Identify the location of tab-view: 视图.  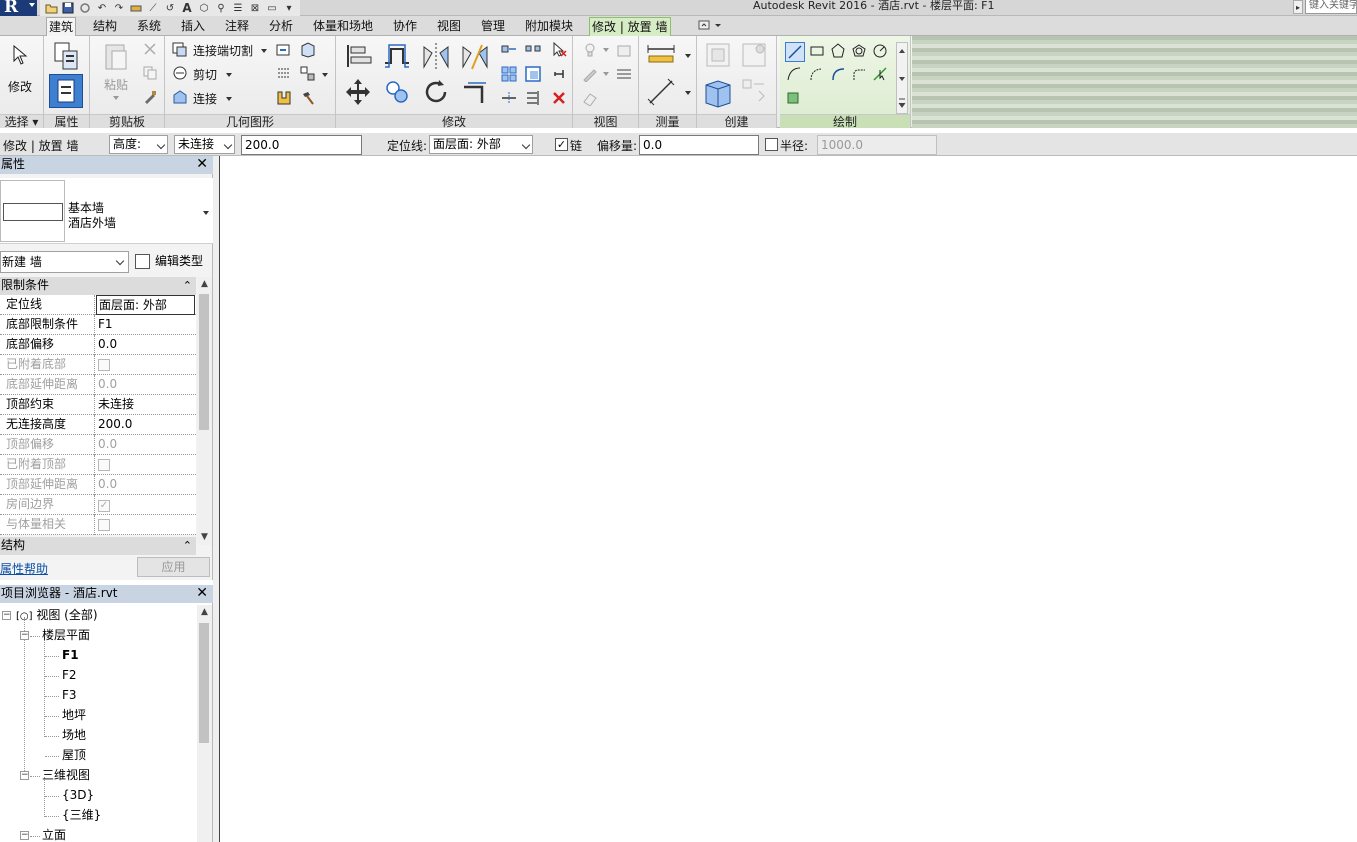
(449, 26).